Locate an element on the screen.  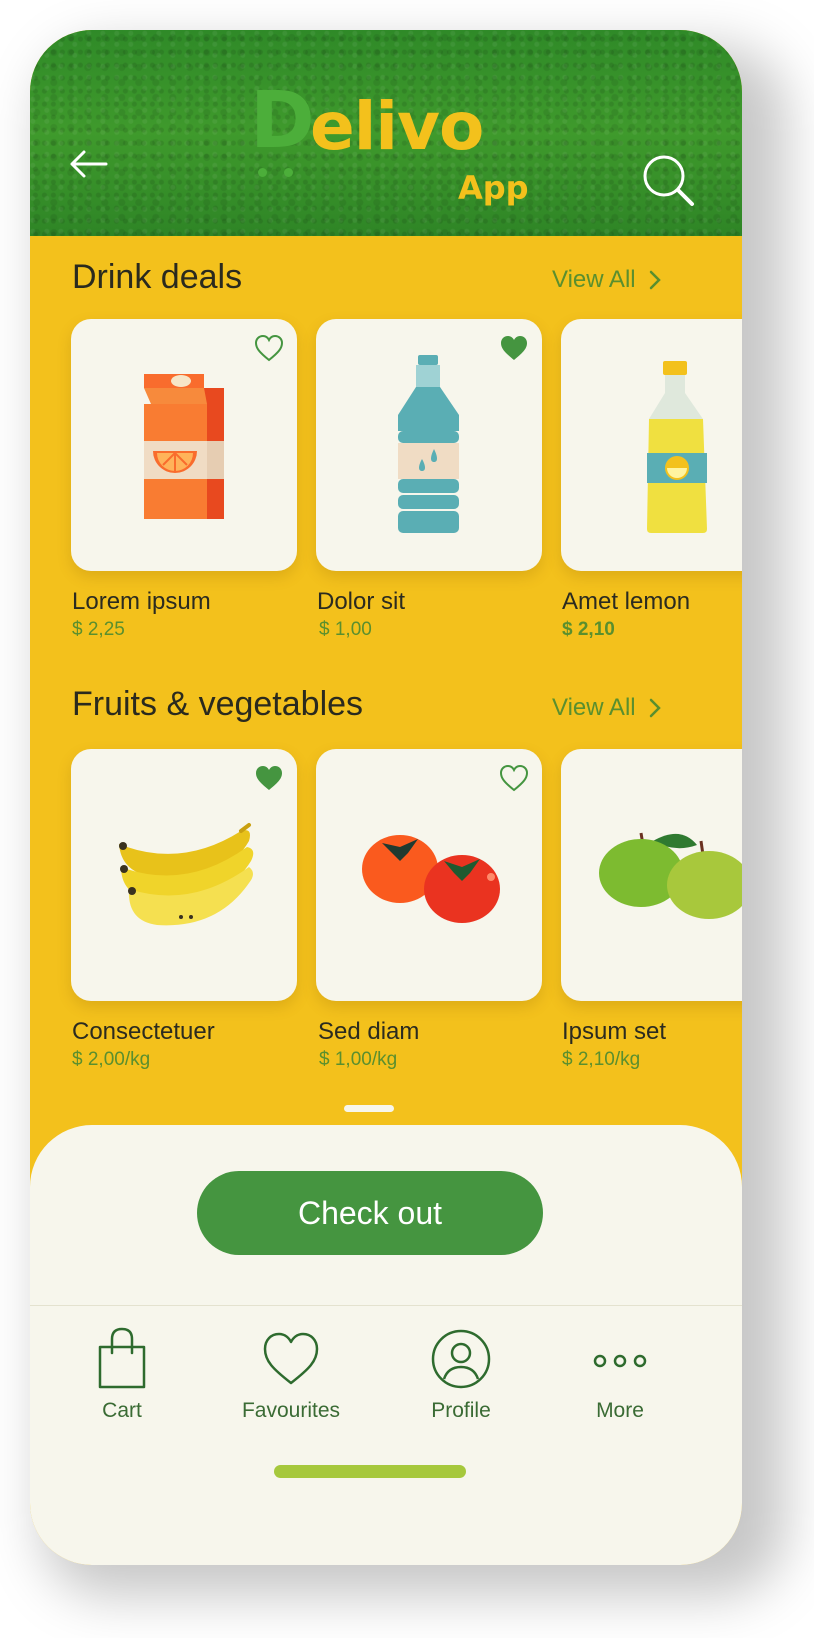
section-title-drinks: Drink deals is located at coordinates (157, 277).